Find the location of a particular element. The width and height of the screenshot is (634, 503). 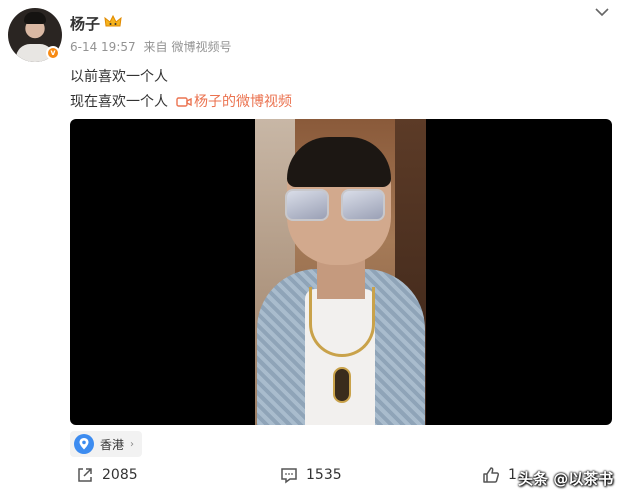

username: 杨子 is located at coordinates (85, 23).